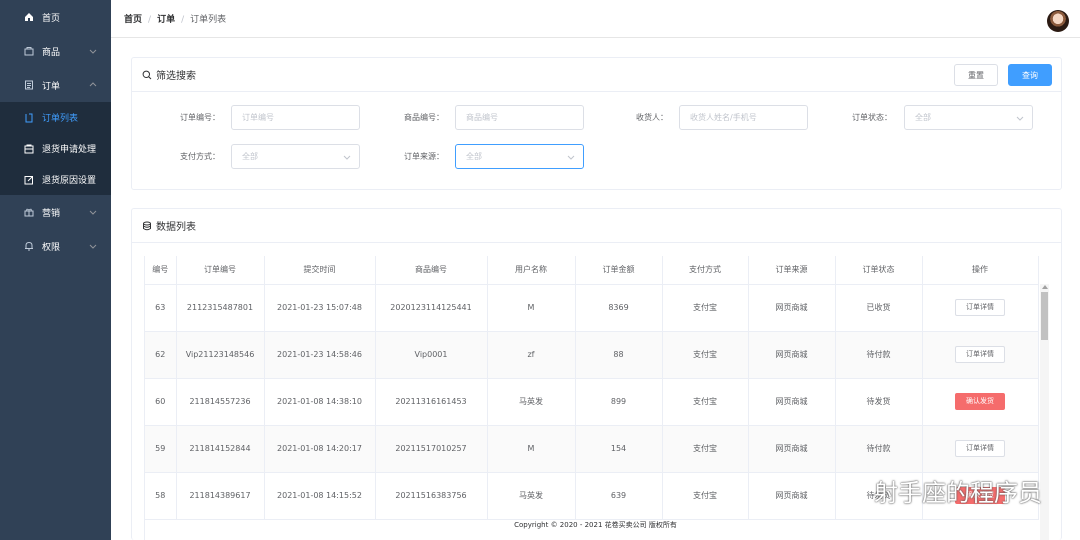 The image size is (1080, 540). I want to click on column-header: 操作, so click(980, 270).